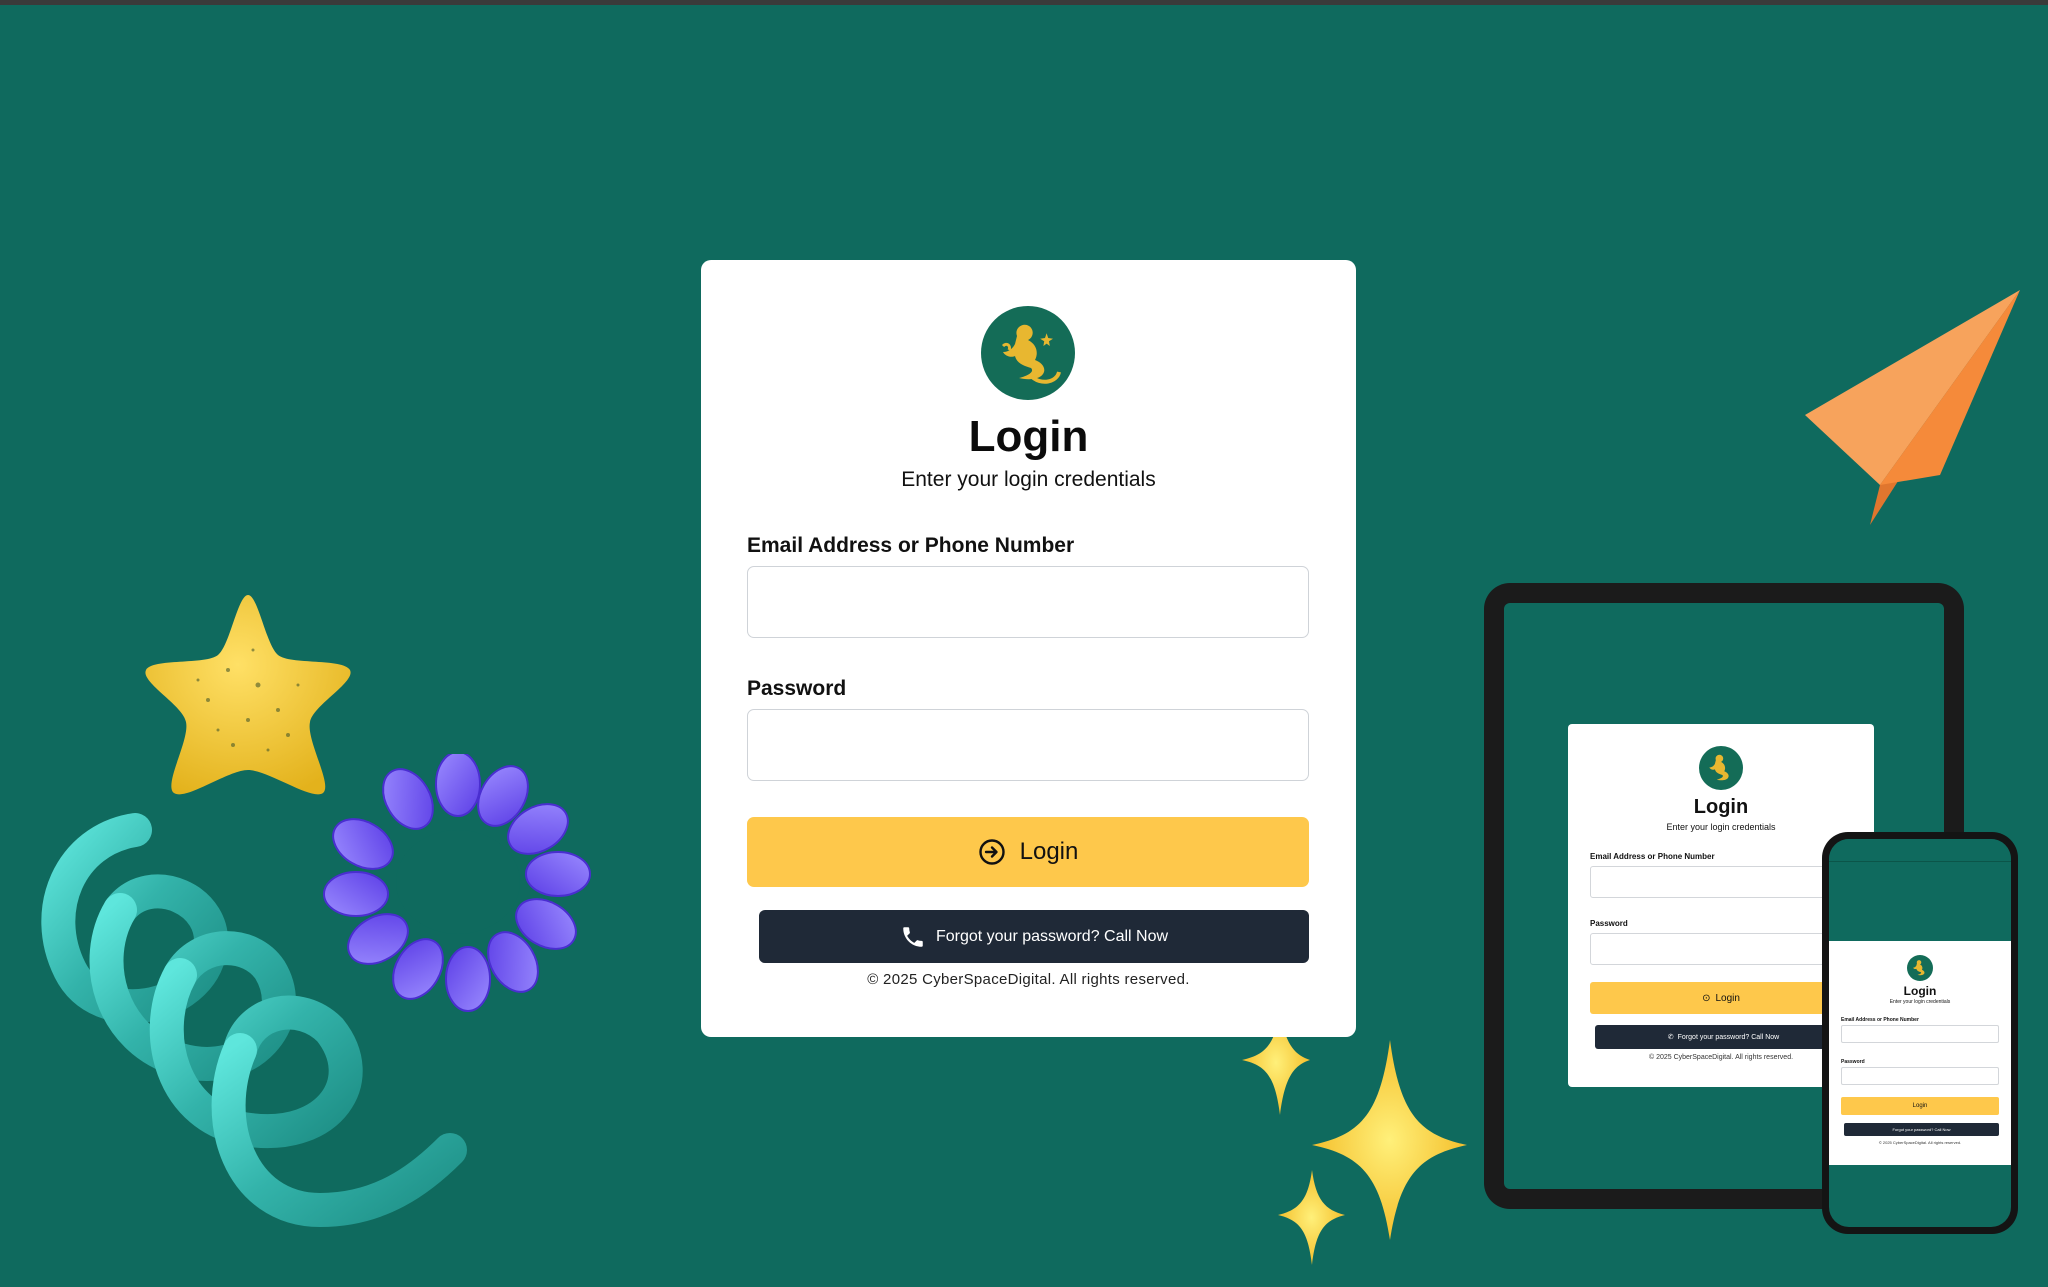 The height and width of the screenshot is (1287, 2048). I want to click on password-field, so click(1028, 745).